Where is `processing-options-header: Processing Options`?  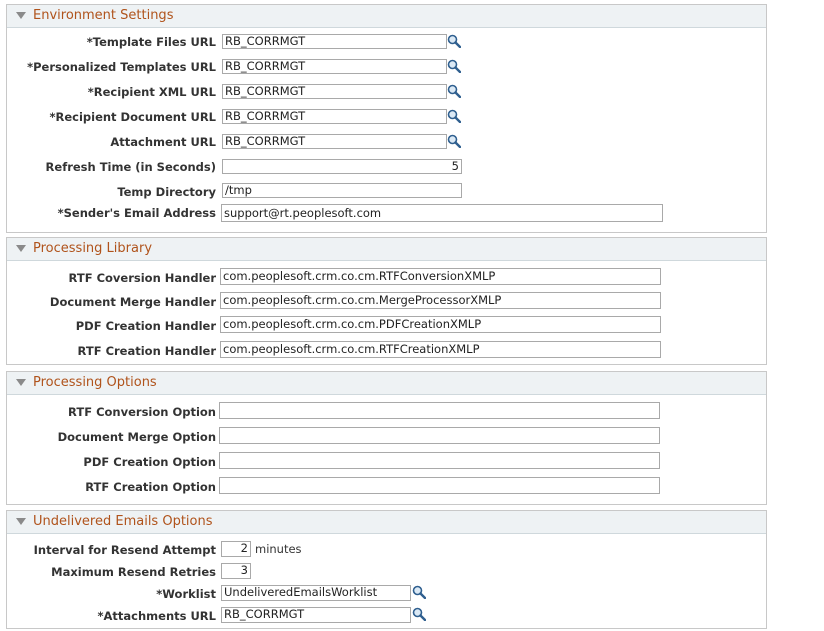
processing-options-header: Processing Options is located at coordinates (386, 383).